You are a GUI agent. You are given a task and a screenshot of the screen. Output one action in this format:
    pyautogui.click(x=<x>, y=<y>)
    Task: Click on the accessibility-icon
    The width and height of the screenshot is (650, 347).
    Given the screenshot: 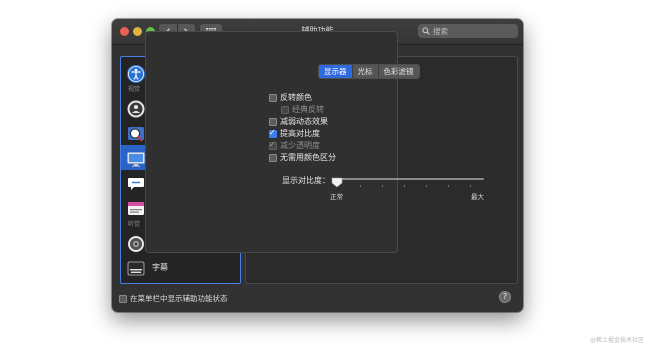 What is the action you would take?
    pyautogui.click(x=136, y=73)
    